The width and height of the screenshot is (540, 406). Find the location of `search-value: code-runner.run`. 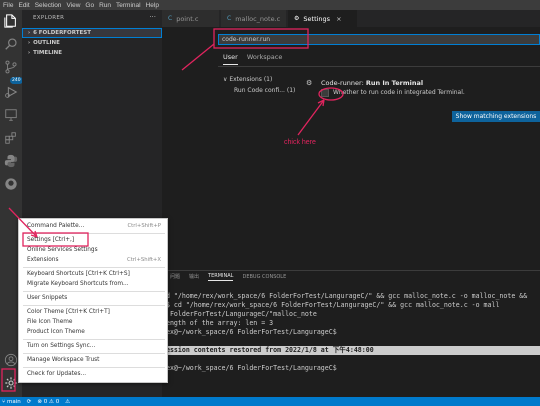

search-value: code-runner.run is located at coordinates (246, 39).